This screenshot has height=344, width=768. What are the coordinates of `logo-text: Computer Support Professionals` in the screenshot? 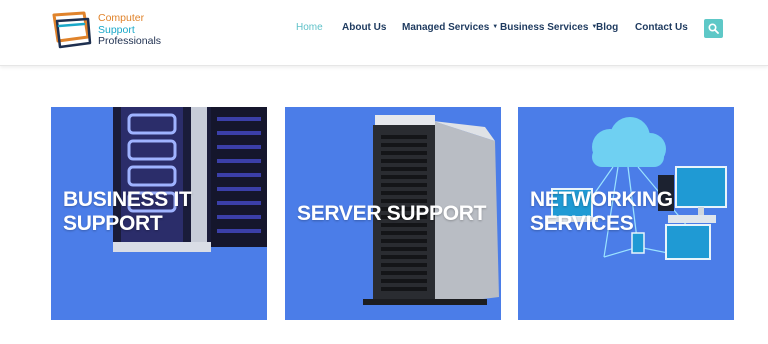 It's located at (130, 30).